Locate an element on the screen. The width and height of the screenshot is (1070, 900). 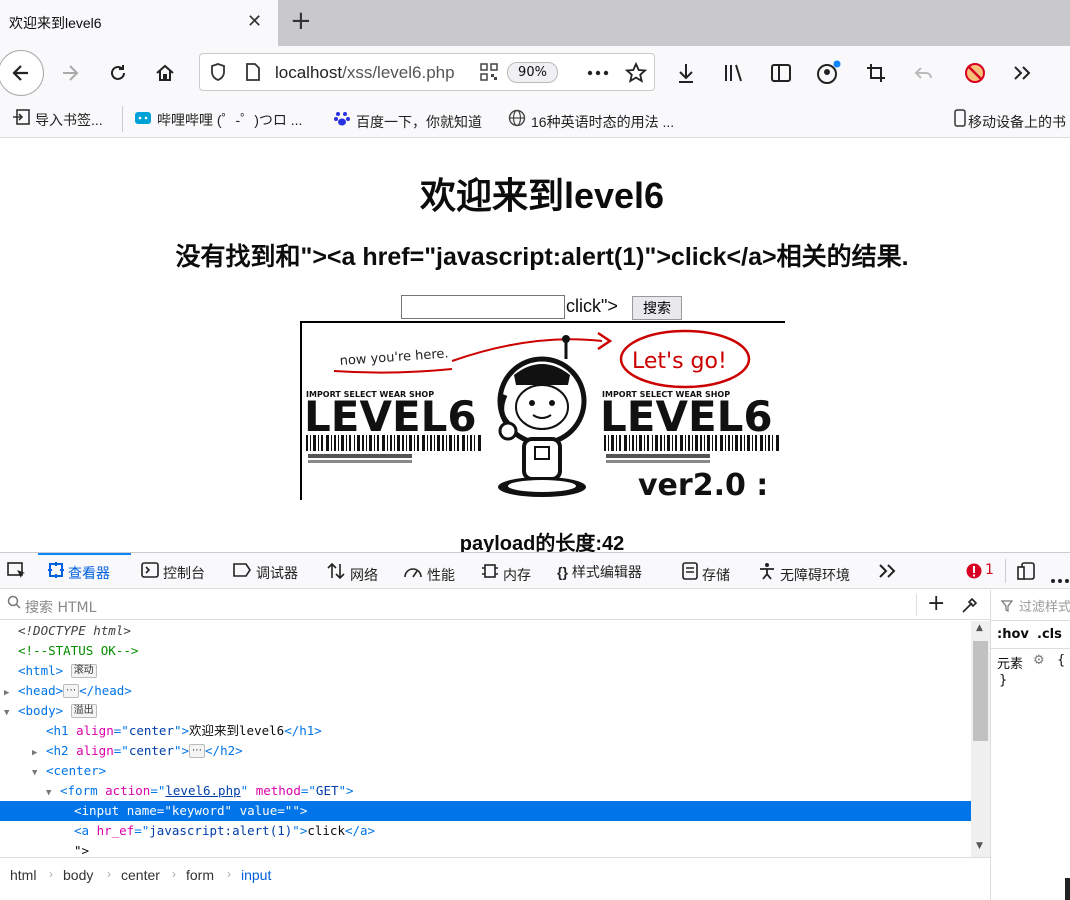
tab-memory: 内存 is located at coordinates (506, 573).